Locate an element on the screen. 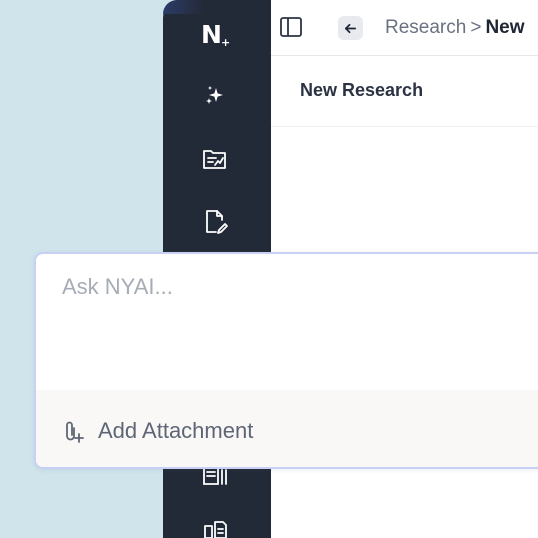 This screenshot has height=538, width=538. sparkle-icon is located at coordinates (215, 96).